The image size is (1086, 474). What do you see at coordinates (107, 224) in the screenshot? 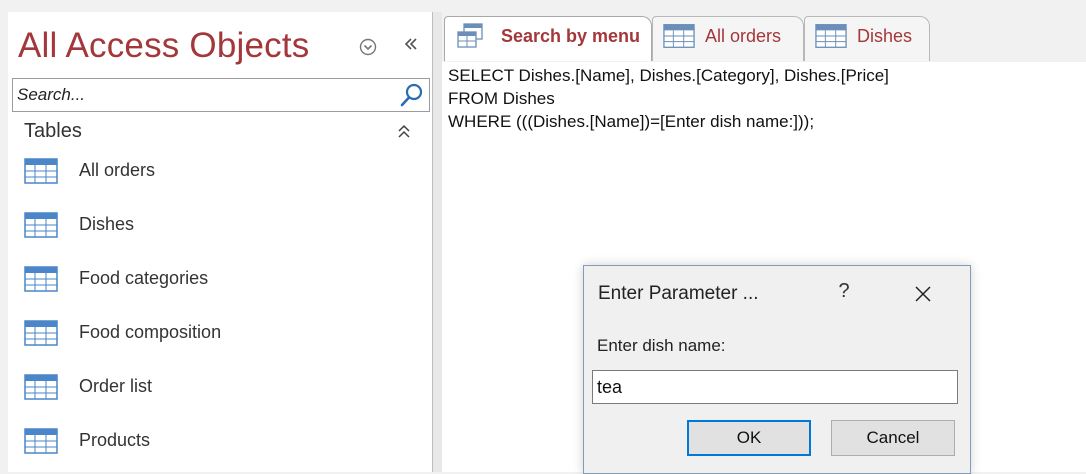
I see `nav-item-label: Dishes` at bounding box center [107, 224].